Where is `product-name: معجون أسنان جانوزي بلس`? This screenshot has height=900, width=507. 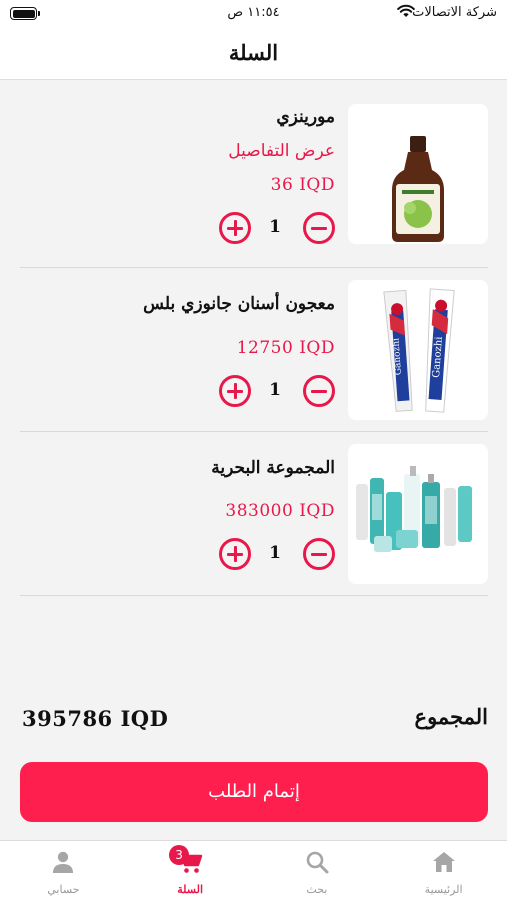
product-name: معجون أسنان جانوزي بلس is located at coordinates (239, 304).